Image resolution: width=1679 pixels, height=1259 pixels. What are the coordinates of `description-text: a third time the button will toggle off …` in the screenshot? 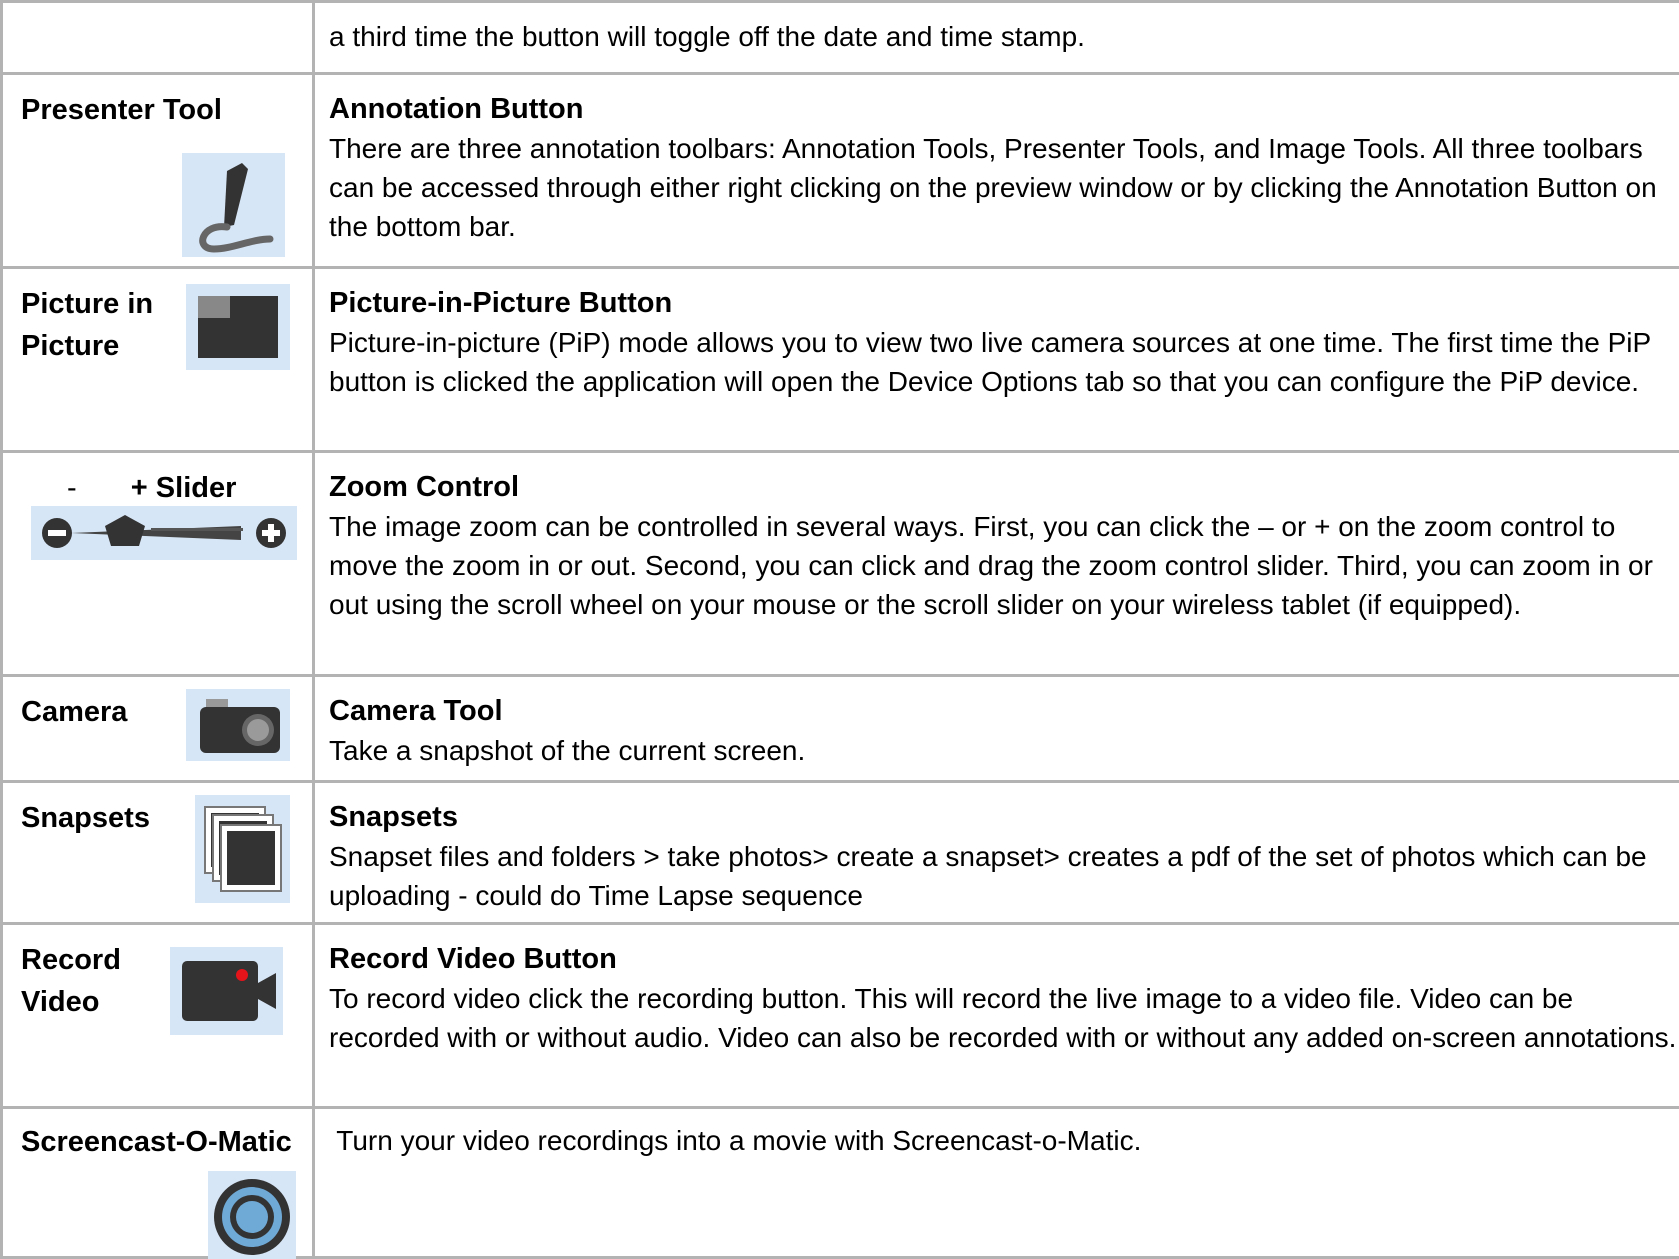 It's located at (707, 36).